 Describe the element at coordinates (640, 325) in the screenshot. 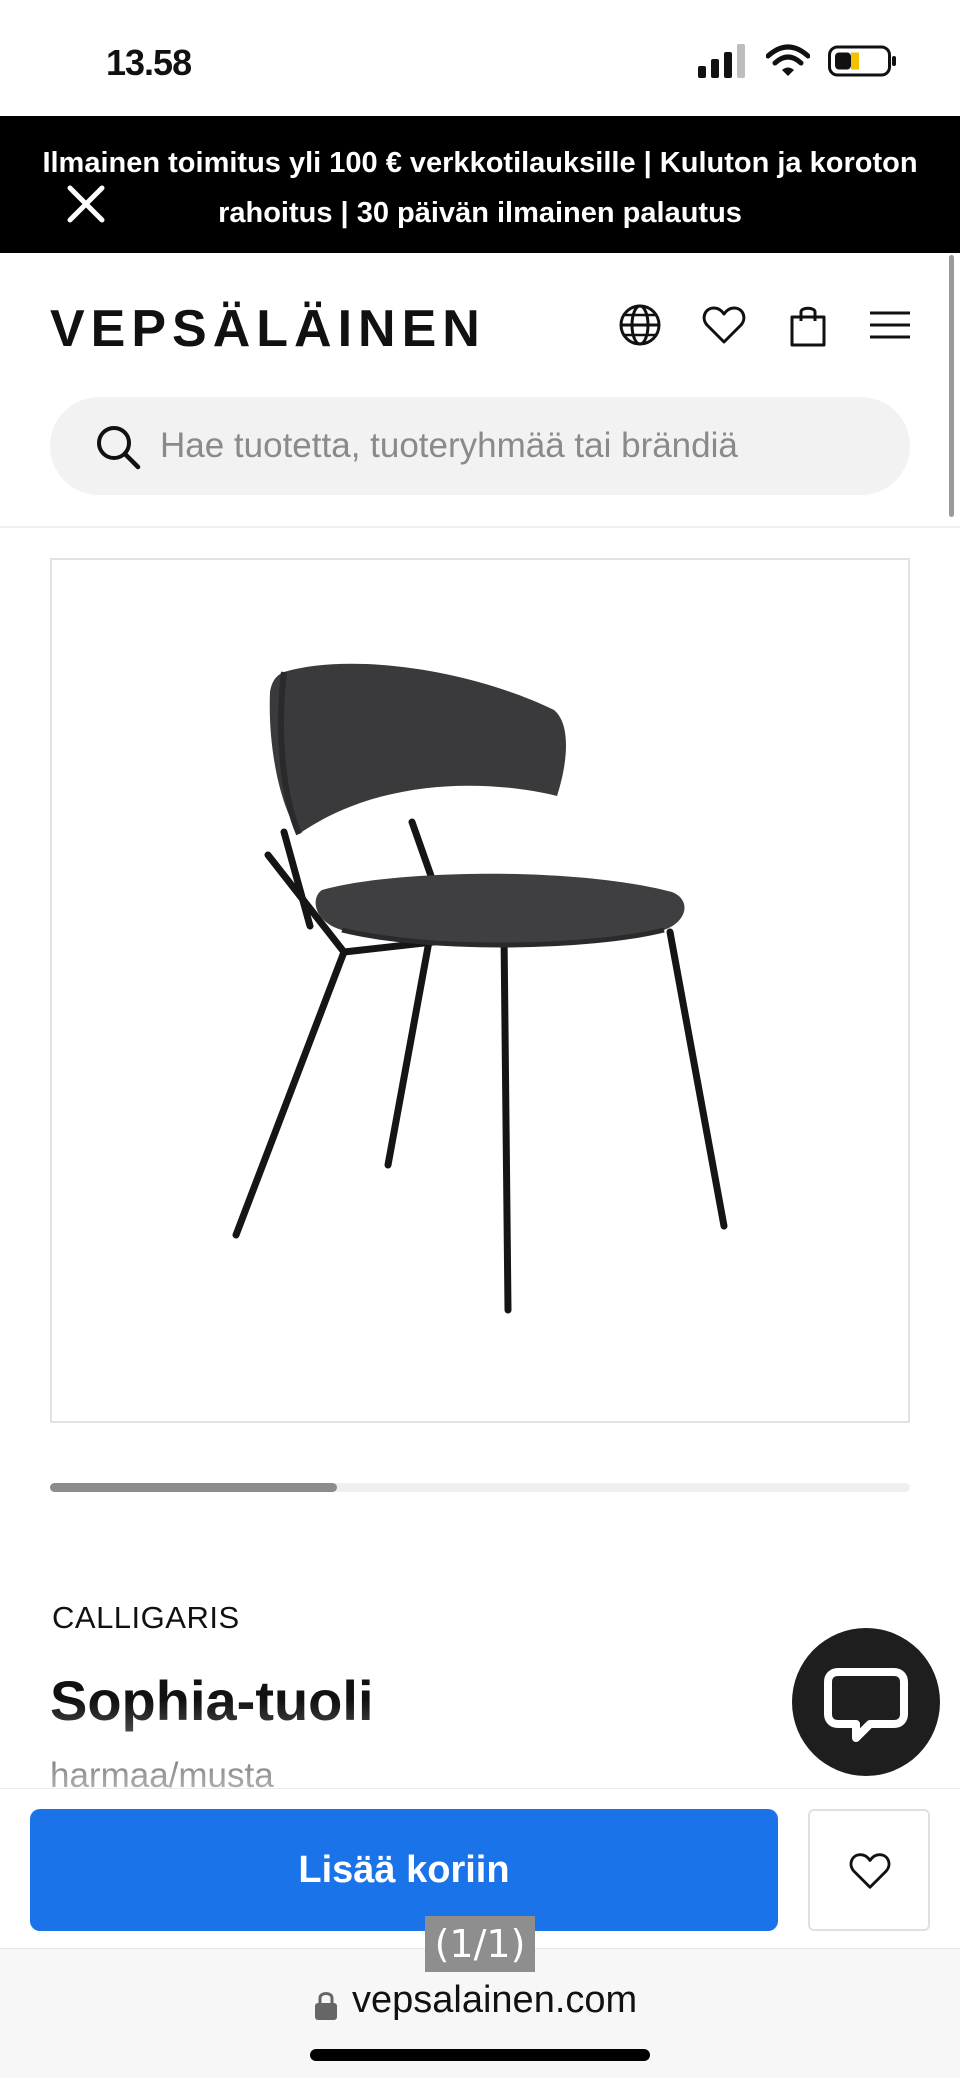

I see `globe-icon` at that location.